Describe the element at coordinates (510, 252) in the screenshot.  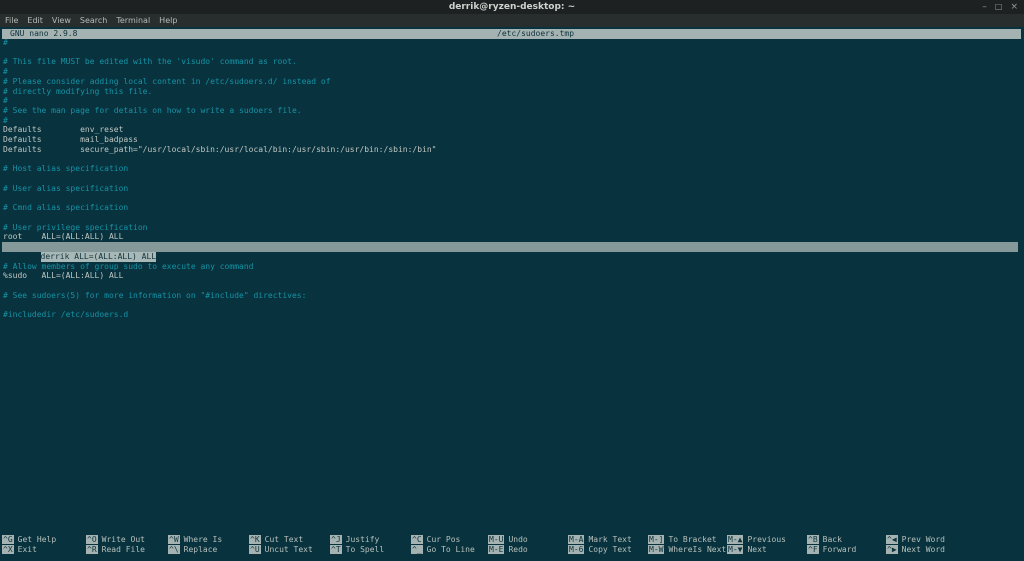
I see `editor-line-current: derrik ALL=(ALL:ALL) ALL` at that location.